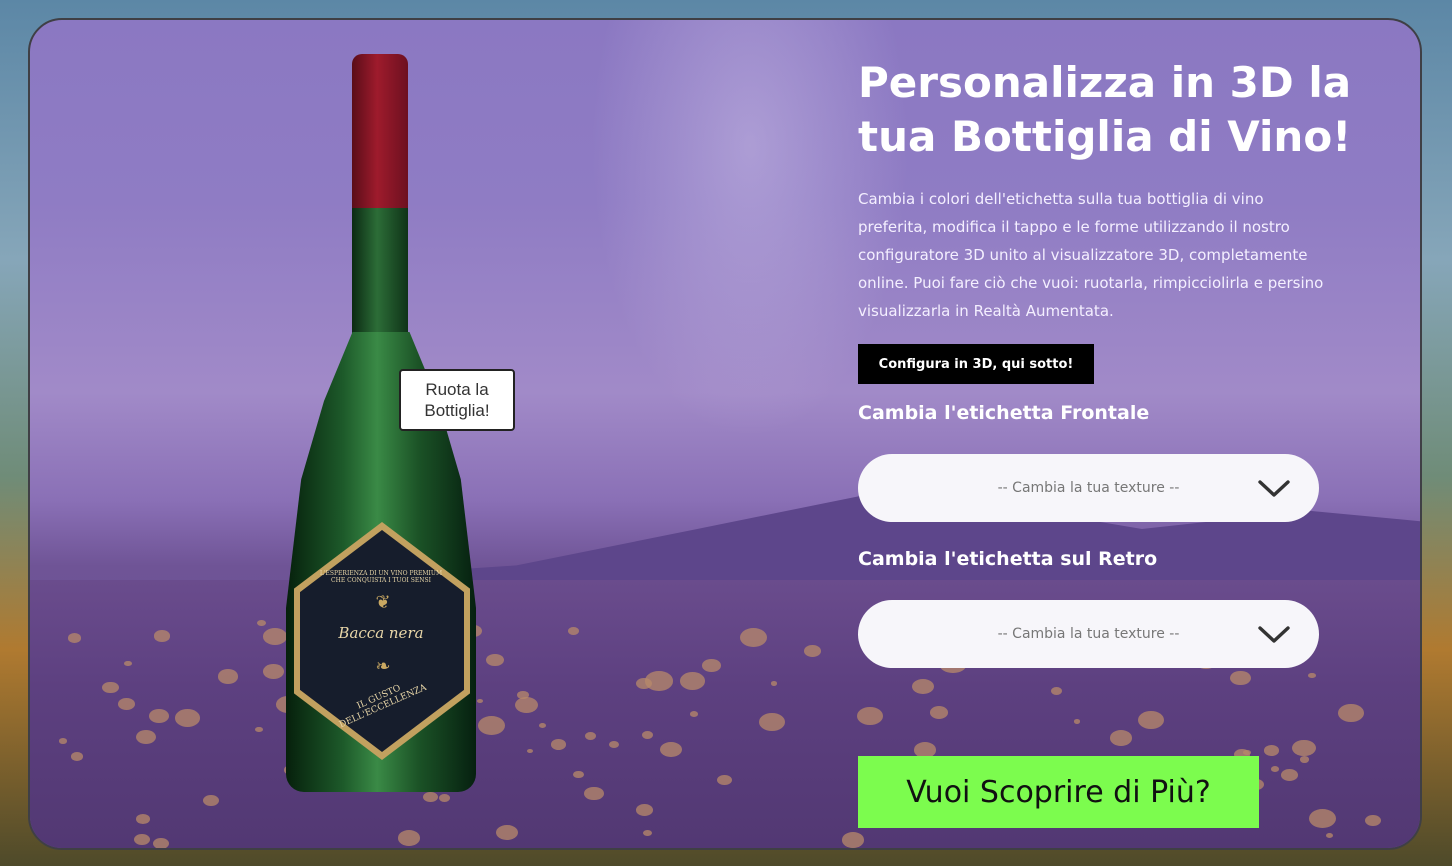 The image size is (1452, 866). I want to click on back-texture-select-value: -- Cambia la tua texture --, so click(1088, 634).